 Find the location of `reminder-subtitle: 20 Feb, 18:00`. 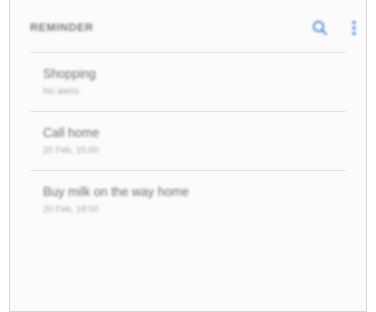

reminder-subtitle: 20 Feb, 18:00 is located at coordinates (71, 209).